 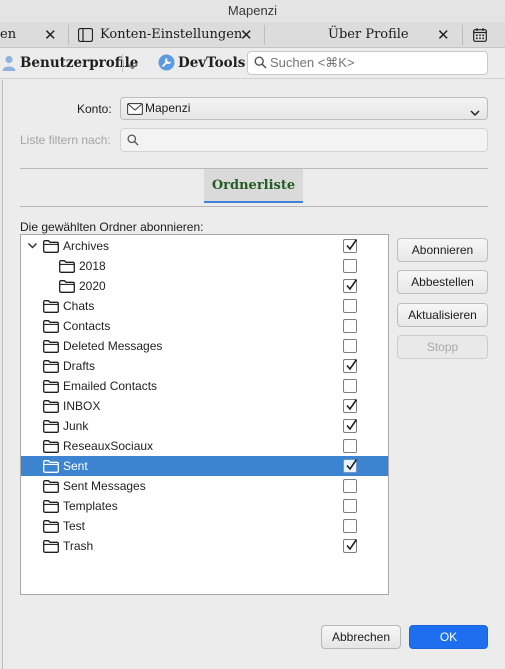 What do you see at coordinates (204, 486) in the screenshot?
I see `folder-row: Sent Messages` at bounding box center [204, 486].